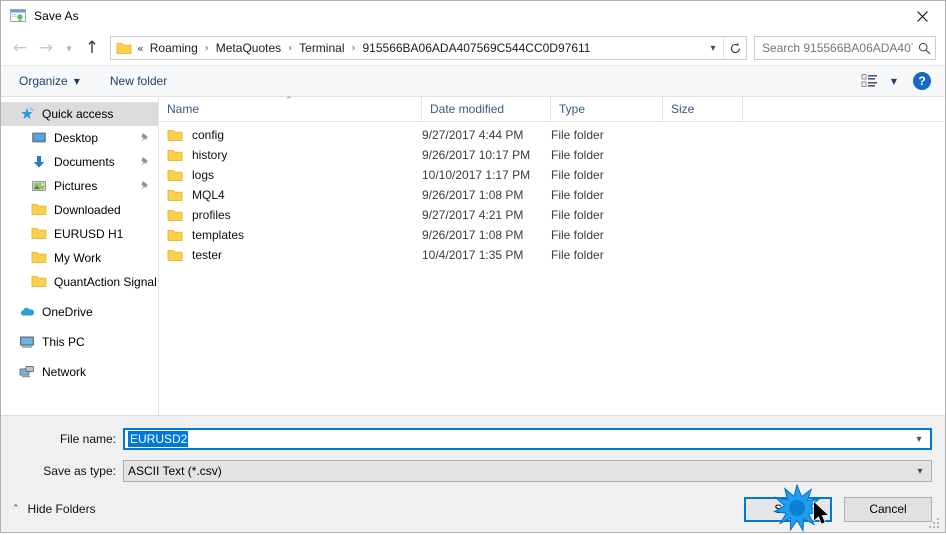 The width and height of the screenshot is (946, 535). Describe the element at coordinates (64, 372) in the screenshot. I see `sidebar-item-label: Network` at that location.